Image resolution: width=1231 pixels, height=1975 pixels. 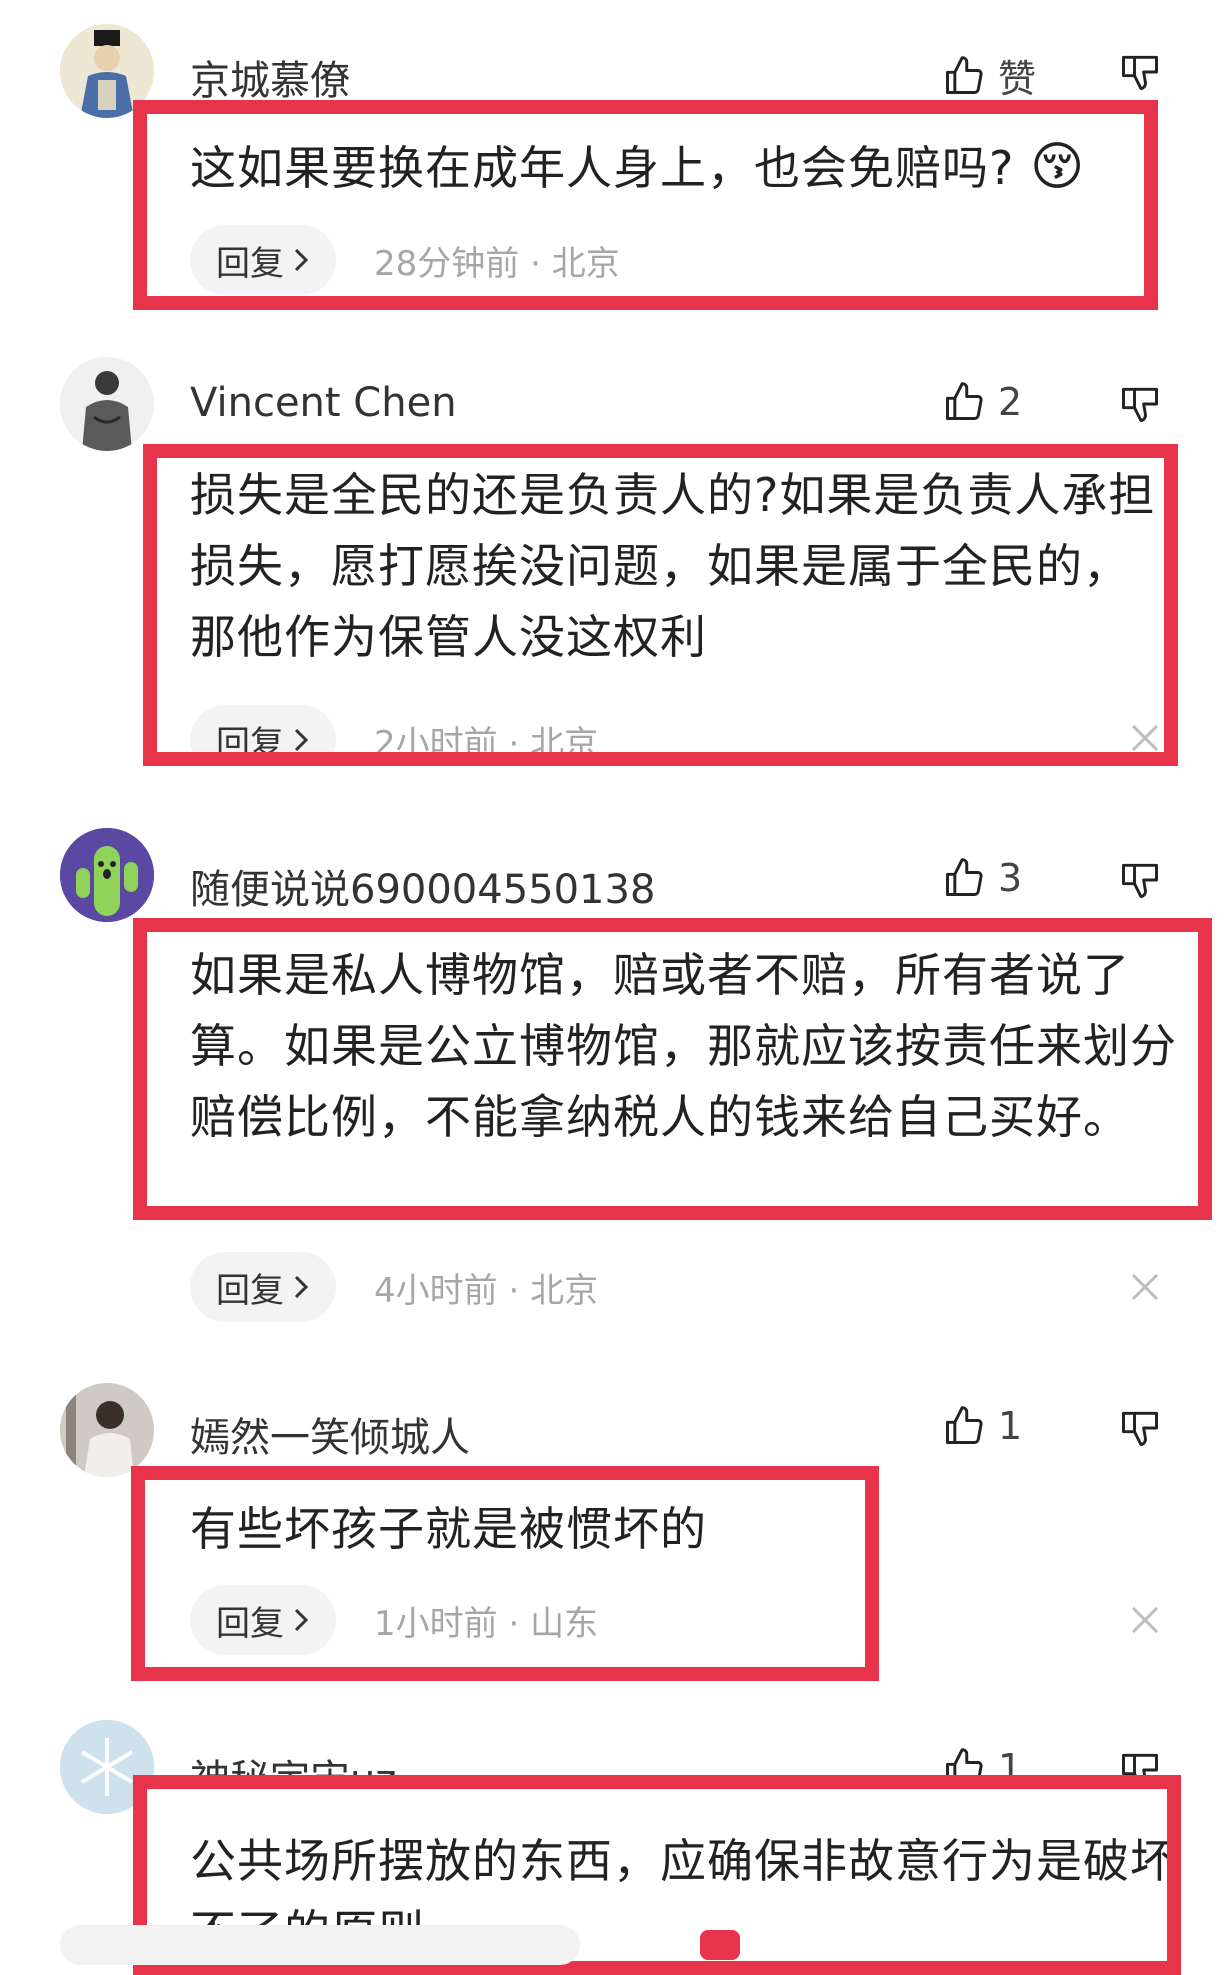 What do you see at coordinates (330, 1434) in the screenshot?
I see `username: 嫣然一笑倾城人` at bounding box center [330, 1434].